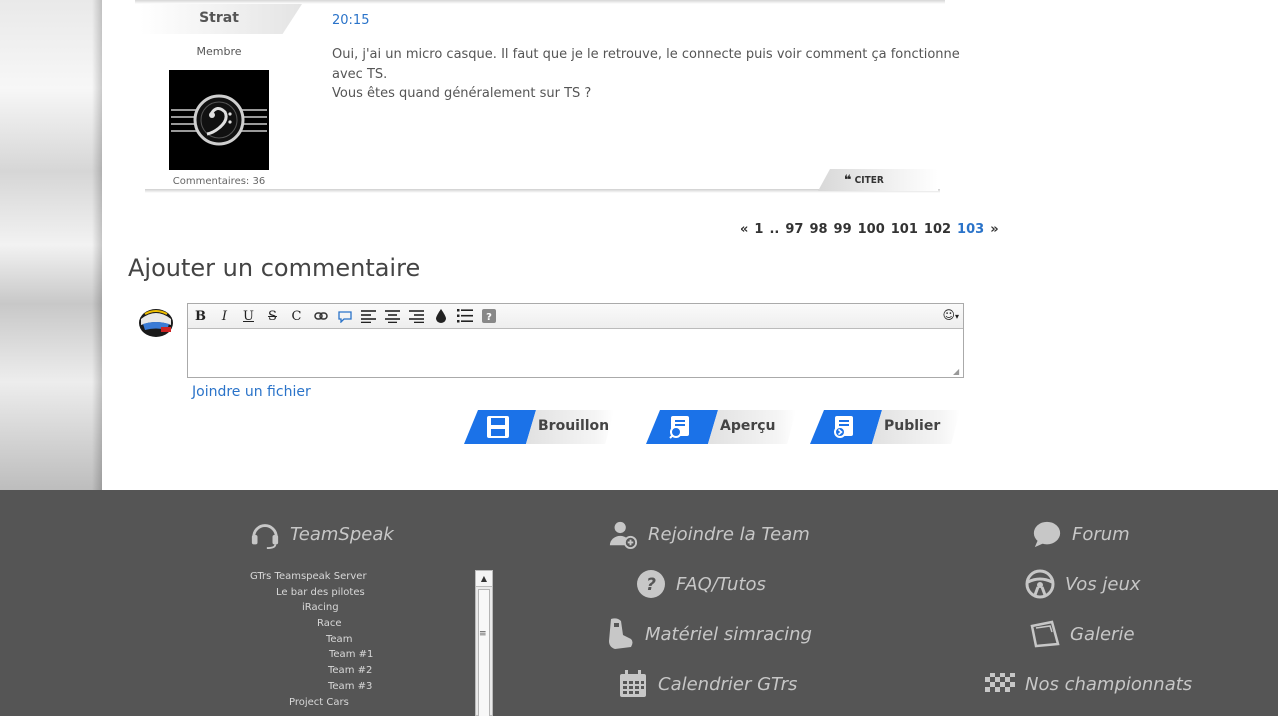 The image size is (1278, 716). Describe the element at coordinates (320, 592) in the screenshot. I see `ts-channel: Le bar des pilotes` at that location.